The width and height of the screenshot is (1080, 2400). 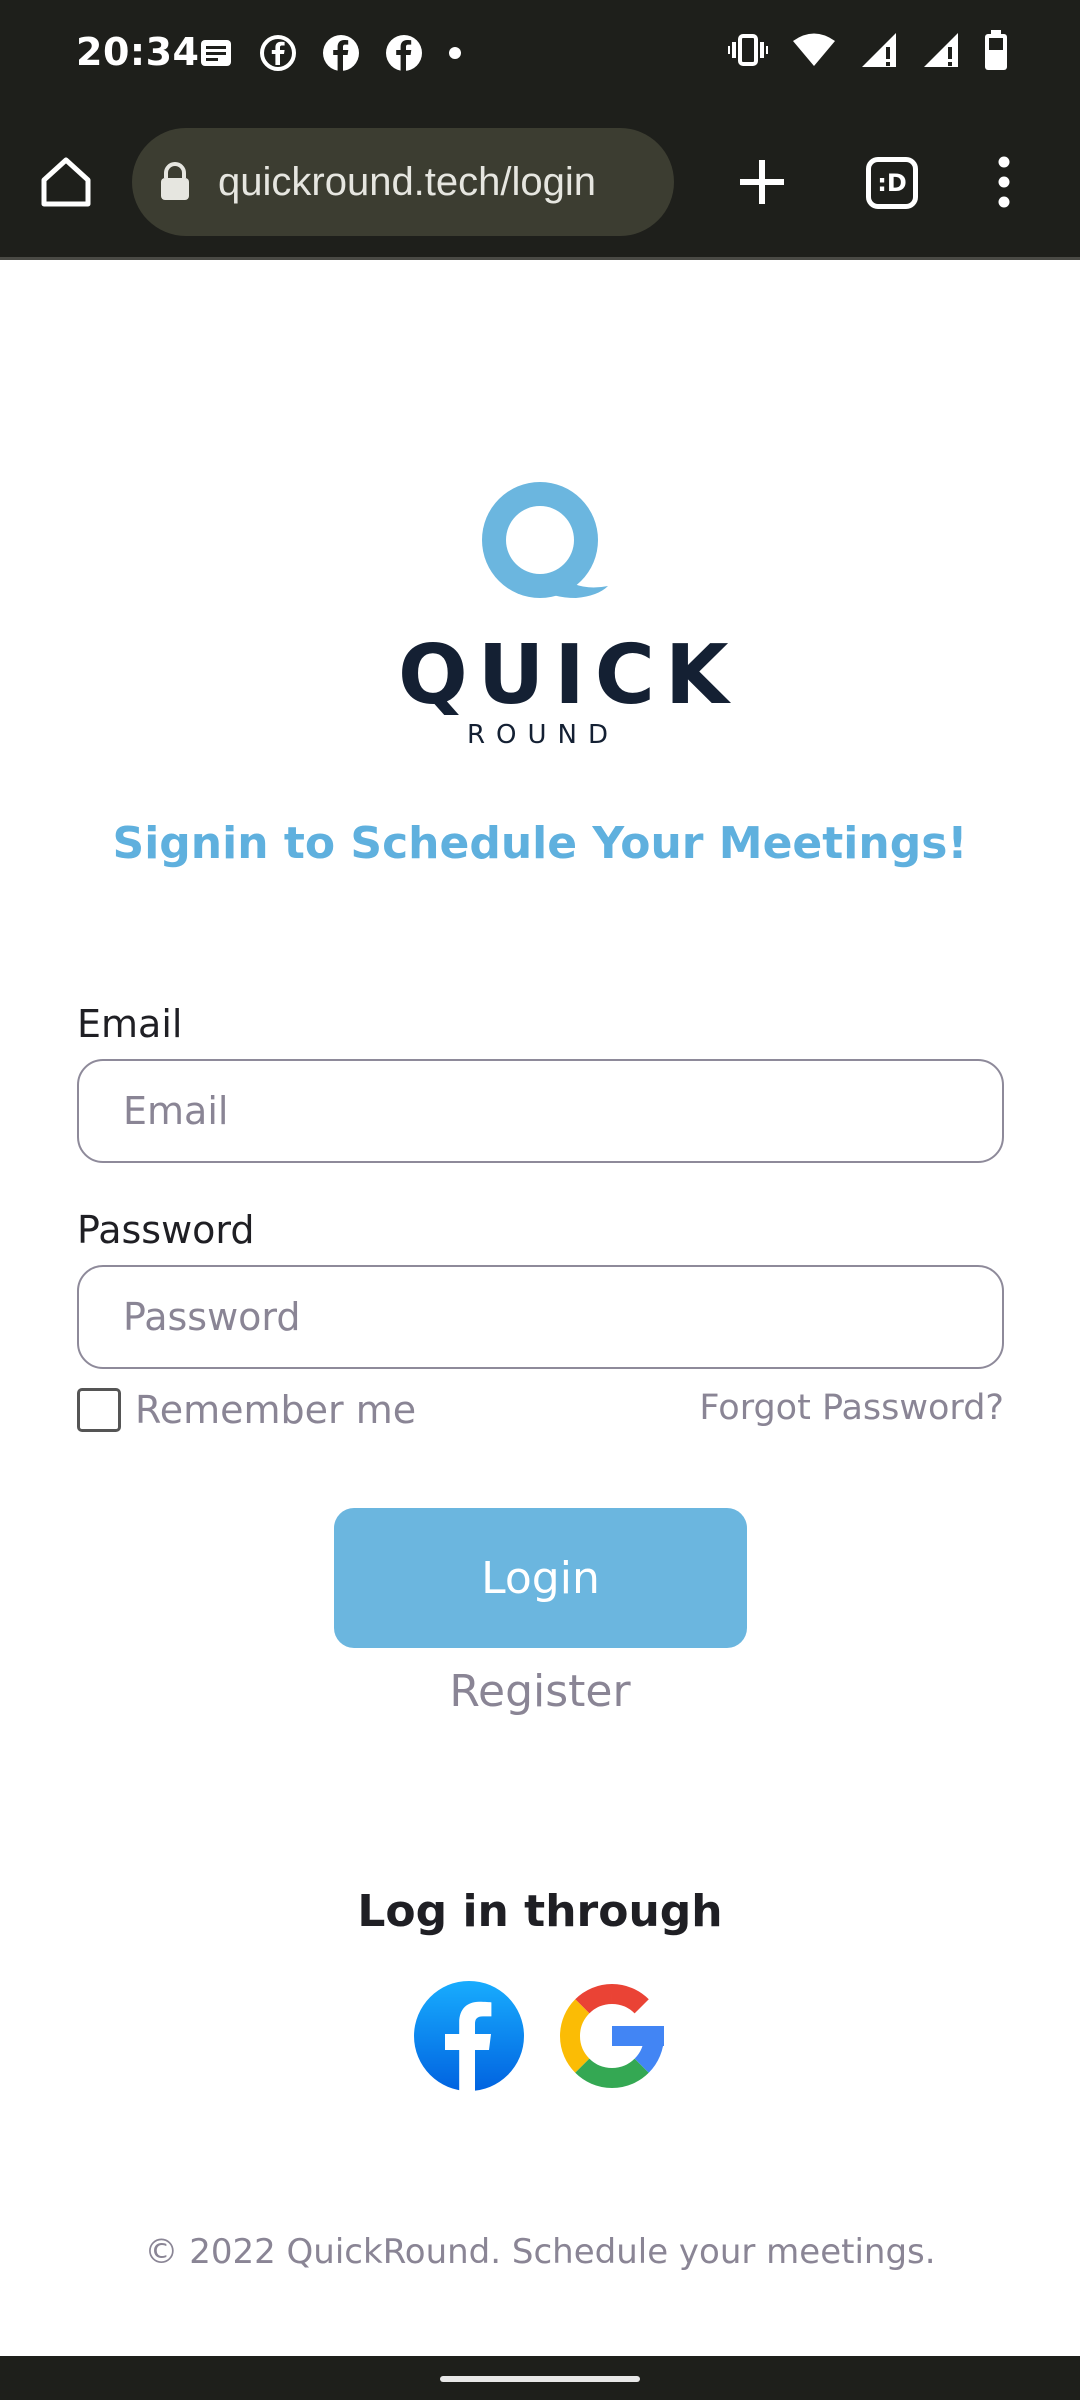 What do you see at coordinates (138, 52) in the screenshot?
I see `status-time: 20:34` at bounding box center [138, 52].